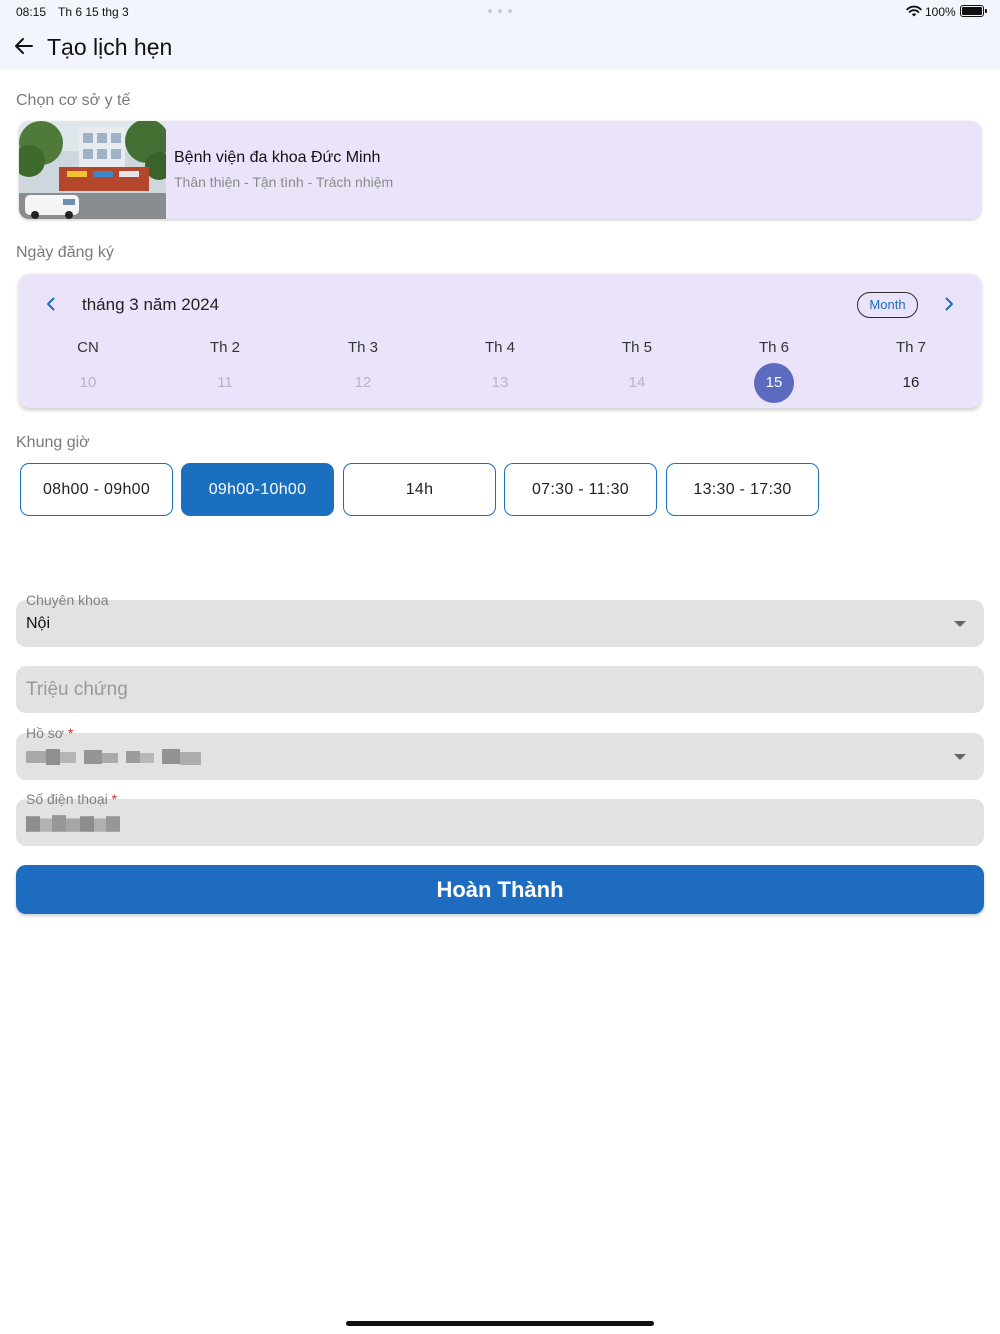 The width and height of the screenshot is (1000, 1334). What do you see at coordinates (362, 347) in the screenshot?
I see `weekday-label: Th 3` at bounding box center [362, 347].